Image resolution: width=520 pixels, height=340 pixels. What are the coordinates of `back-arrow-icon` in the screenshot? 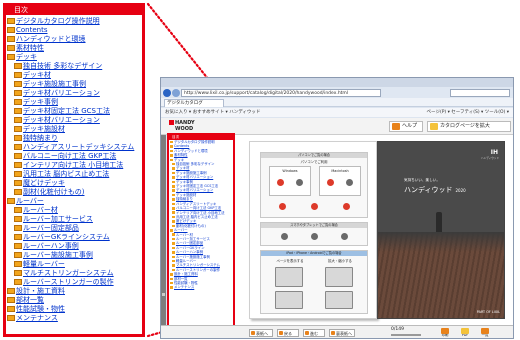 It's located at (167, 92).